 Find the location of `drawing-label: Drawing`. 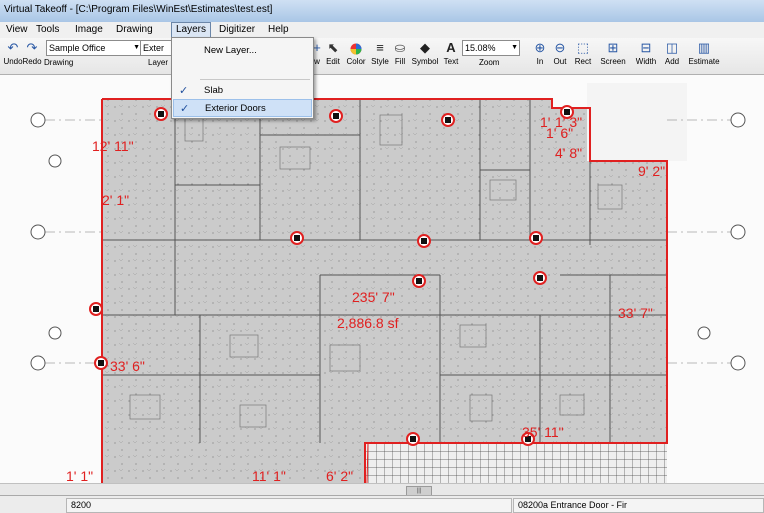

drawing-label: Drawing is located at coordinates (59, 62).